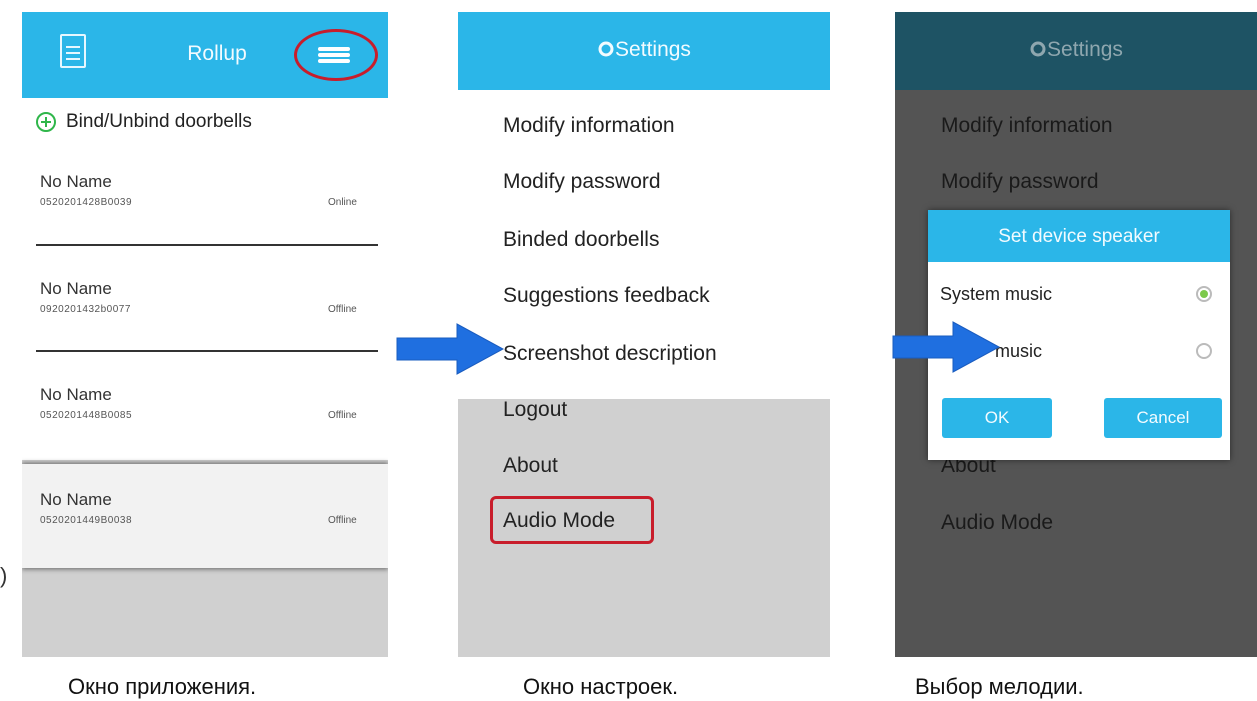 The height and width of the screenshot is (701, 1257). I want to click on caption-settings-window: Окно настроек., so click(601, 686).